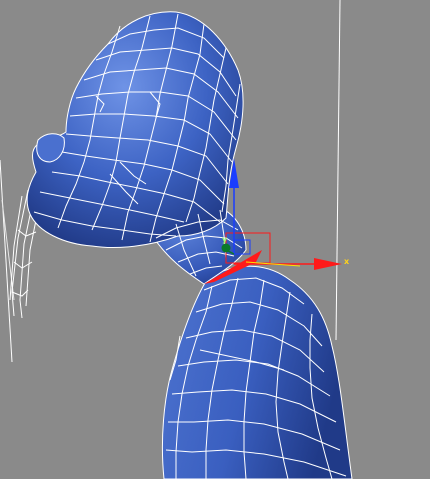  I want to click on gizmo-x-label: x, so click(347, 261).